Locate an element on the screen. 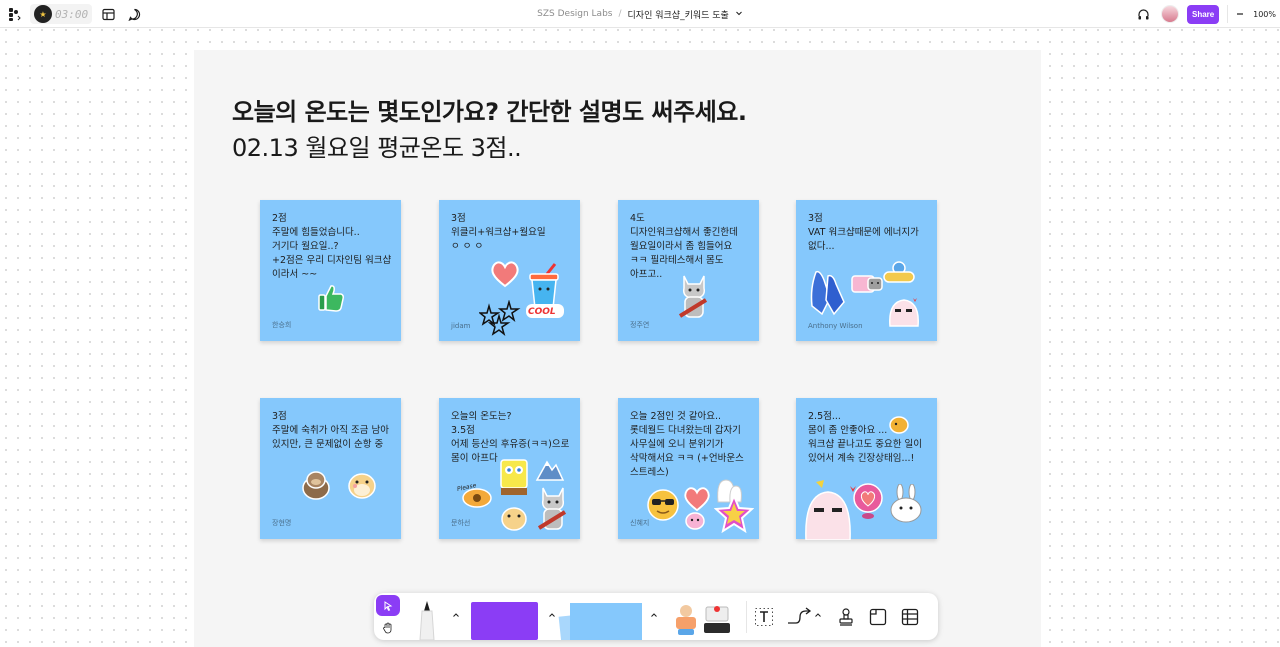 The height and width of the screenshot is (647, 1280). section-subtitle: 02.13 월요일 평균온도 3점.. is located at coordinates (377, 148).